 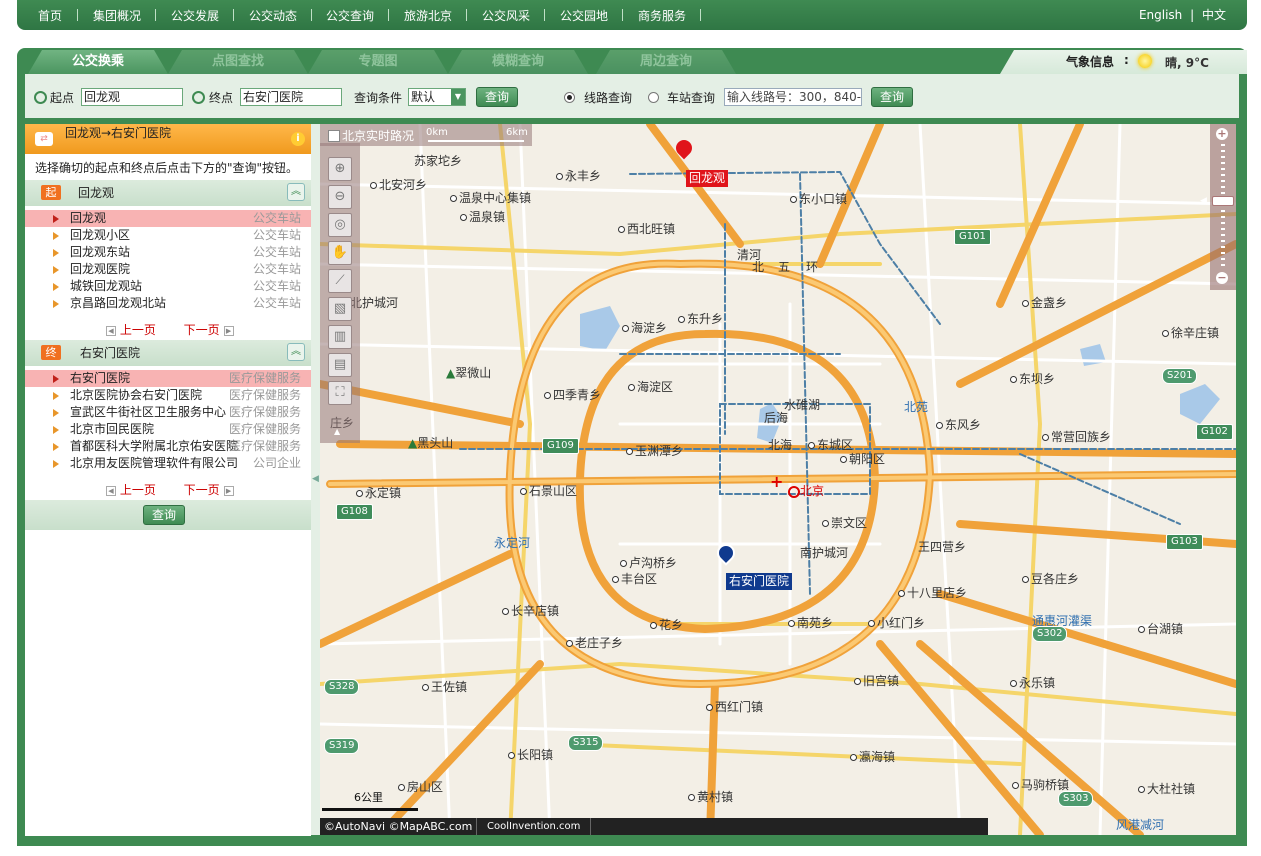 I want to click on result-list-item: 北京市回民医院 医疗保健服务, so click(x=168, y=429).